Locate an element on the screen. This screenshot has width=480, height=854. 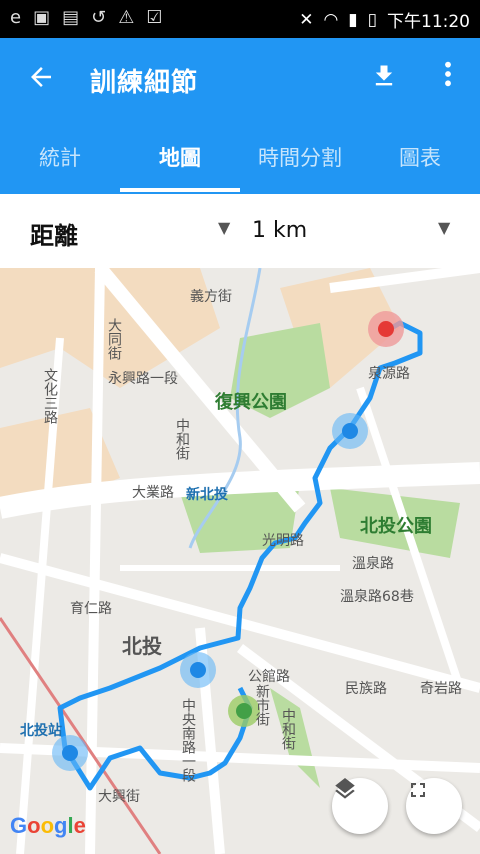
metric-select: 距離 is located at coordinates (54, 233).